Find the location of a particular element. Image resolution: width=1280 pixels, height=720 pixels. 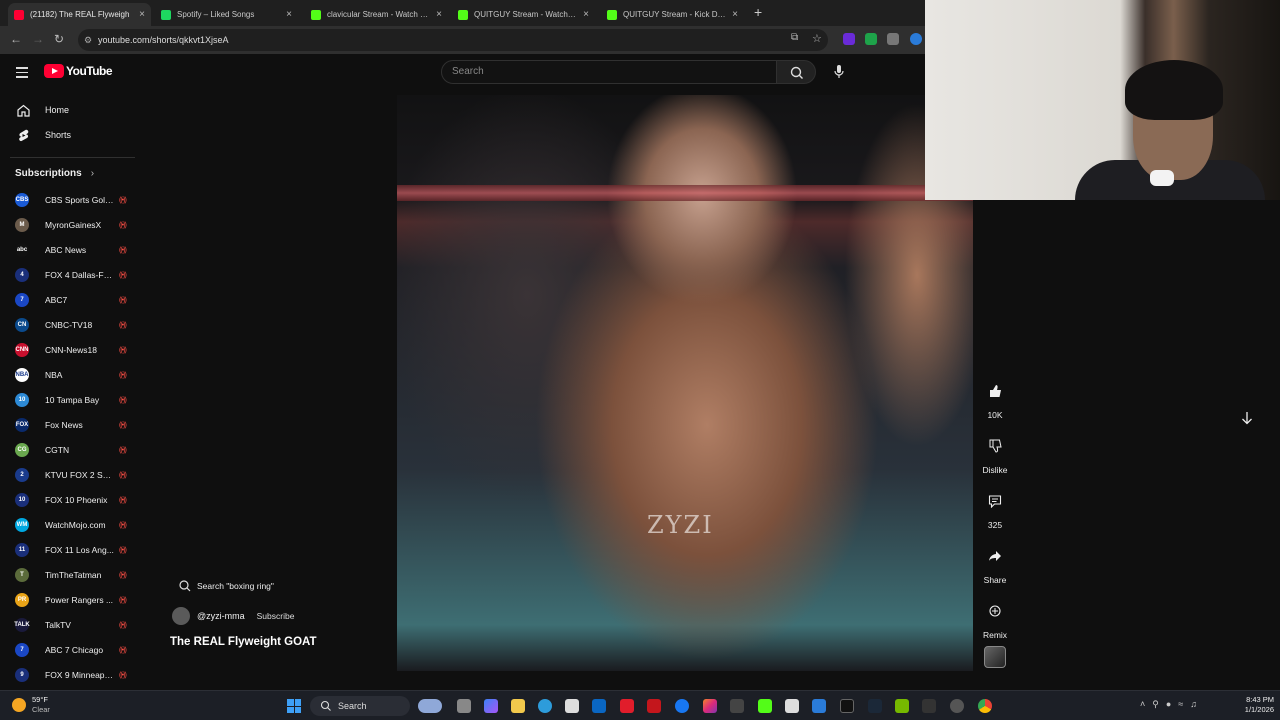

thumbs-down-icon is located at coordinates (995, 446).